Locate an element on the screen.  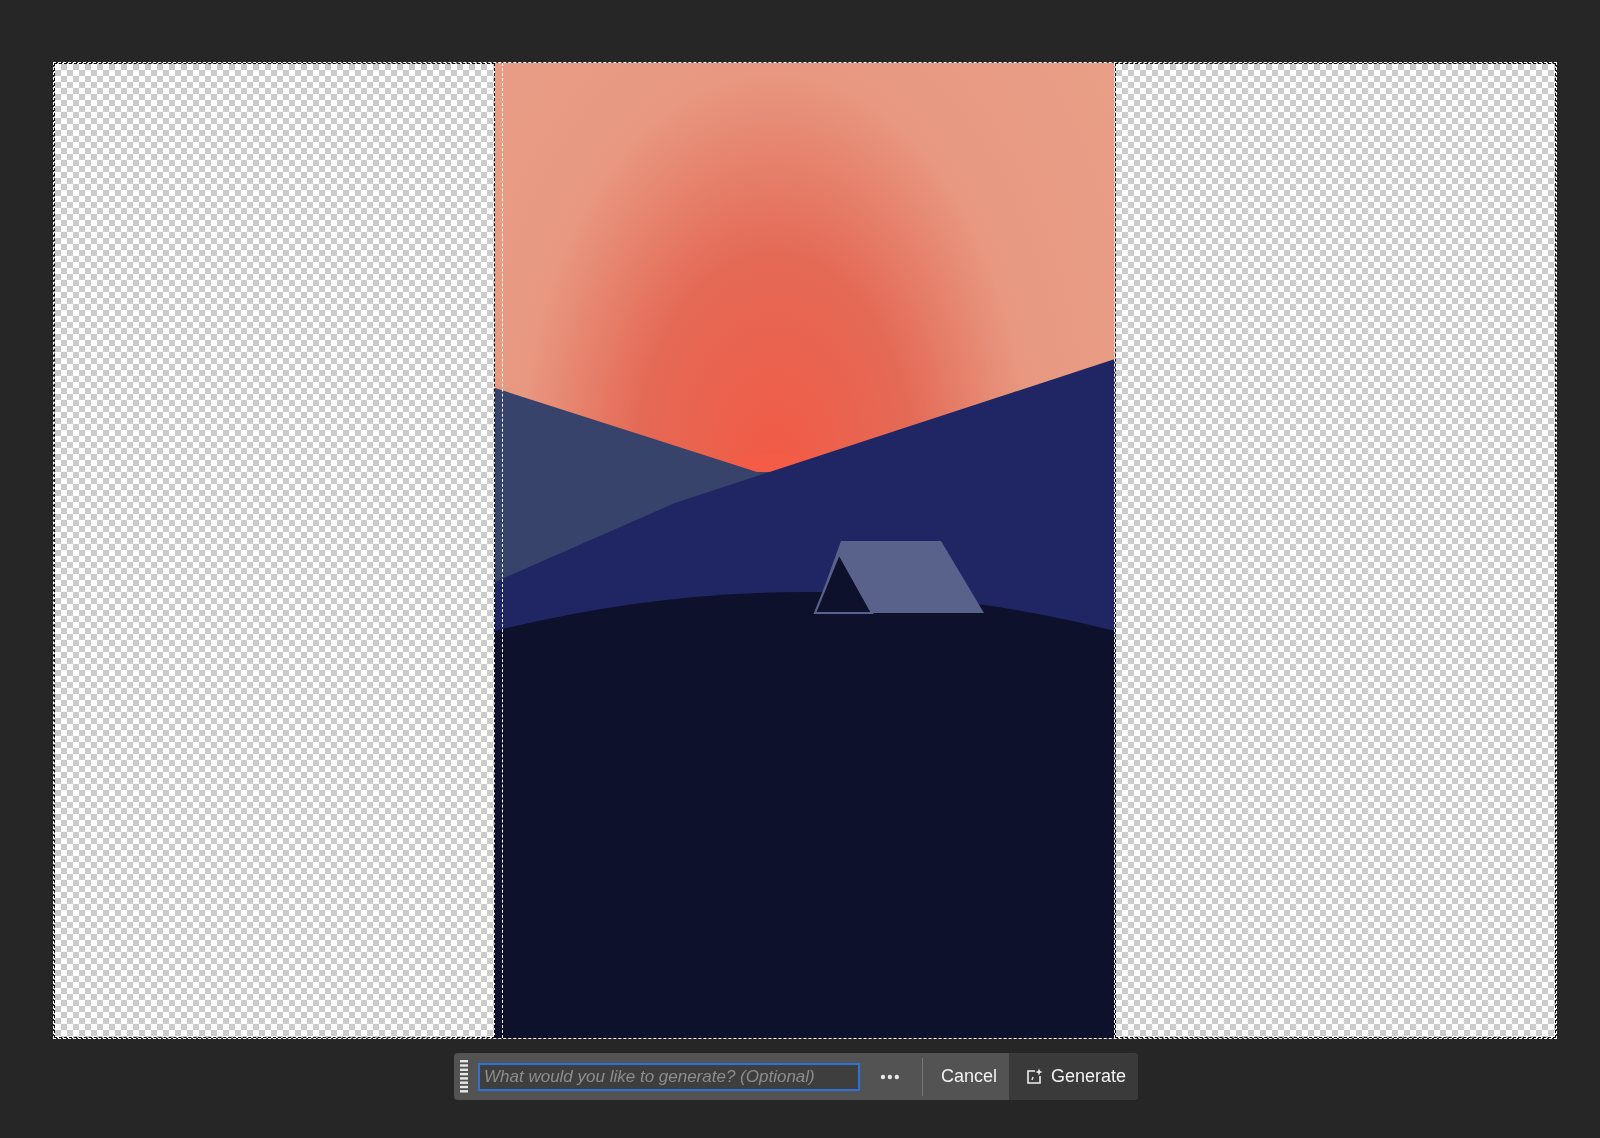
sparkle-frame-icon is located at coordinates (1033, 1076).